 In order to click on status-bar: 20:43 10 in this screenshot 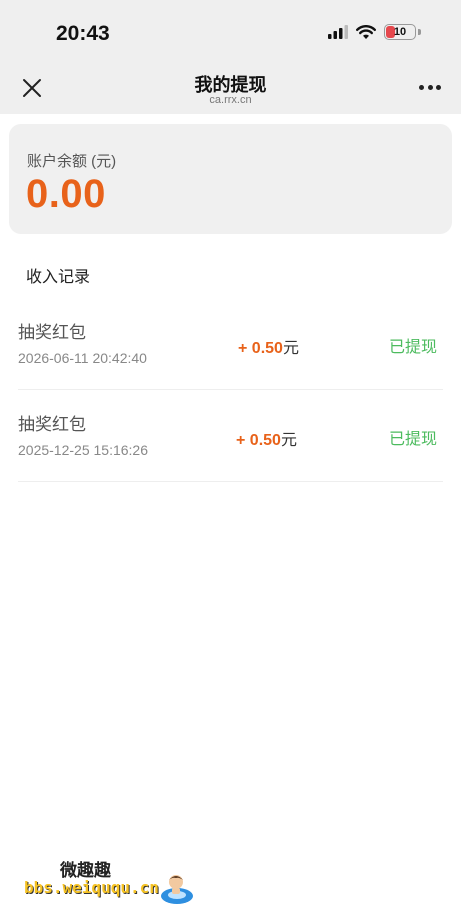, I will do `click(230, 31)`.